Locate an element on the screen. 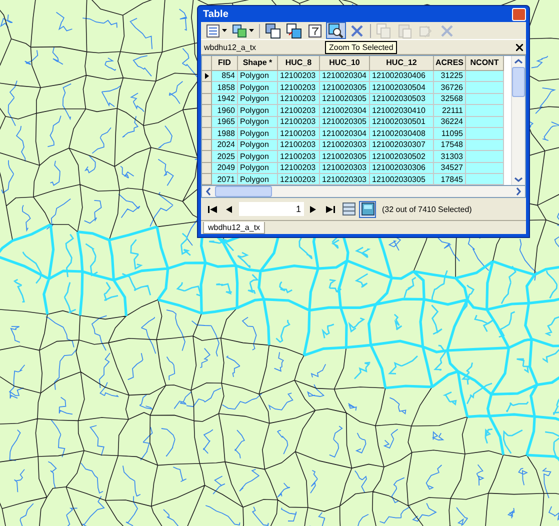  table-row: 2025 Polygon 12100203 1210020305 121002030502 31303 is located at coordinates (356, 156).